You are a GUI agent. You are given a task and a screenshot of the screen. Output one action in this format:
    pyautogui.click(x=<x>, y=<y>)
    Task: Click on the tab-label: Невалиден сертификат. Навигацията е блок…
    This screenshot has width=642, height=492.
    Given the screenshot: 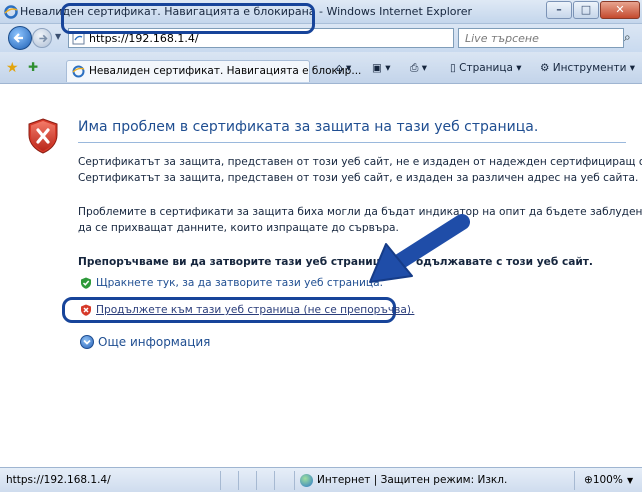 What is the action you would take?
    pyautogui.click(x=225, y=71)
    